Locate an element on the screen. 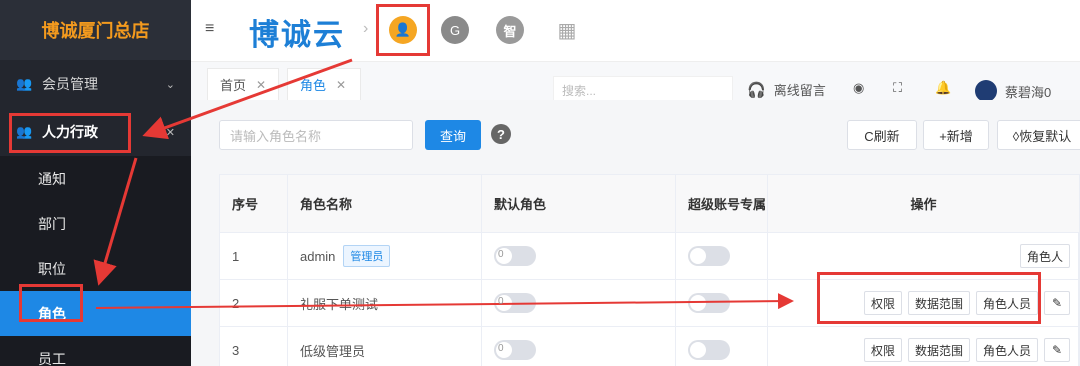 This screenshot has height=366, width=1080. target-icon: ◉ is located at coordinates (858, 88).